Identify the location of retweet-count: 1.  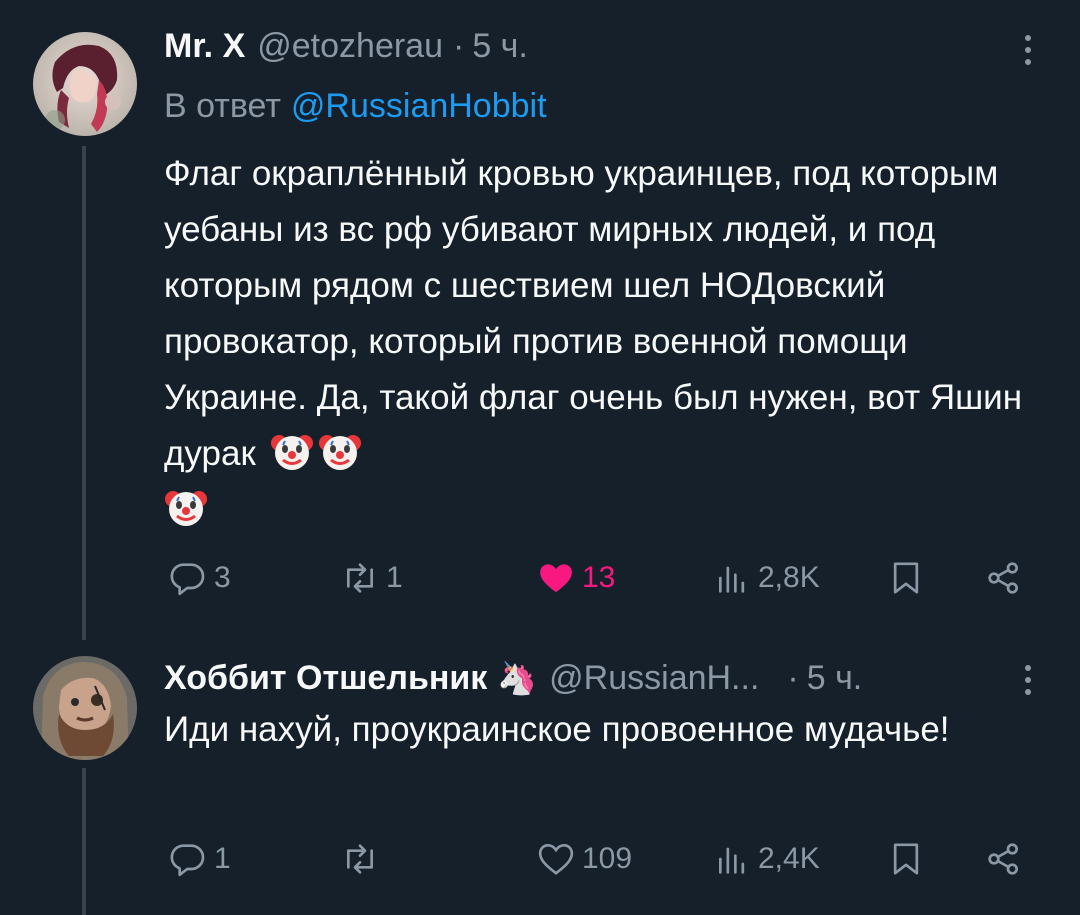
(394, 577).